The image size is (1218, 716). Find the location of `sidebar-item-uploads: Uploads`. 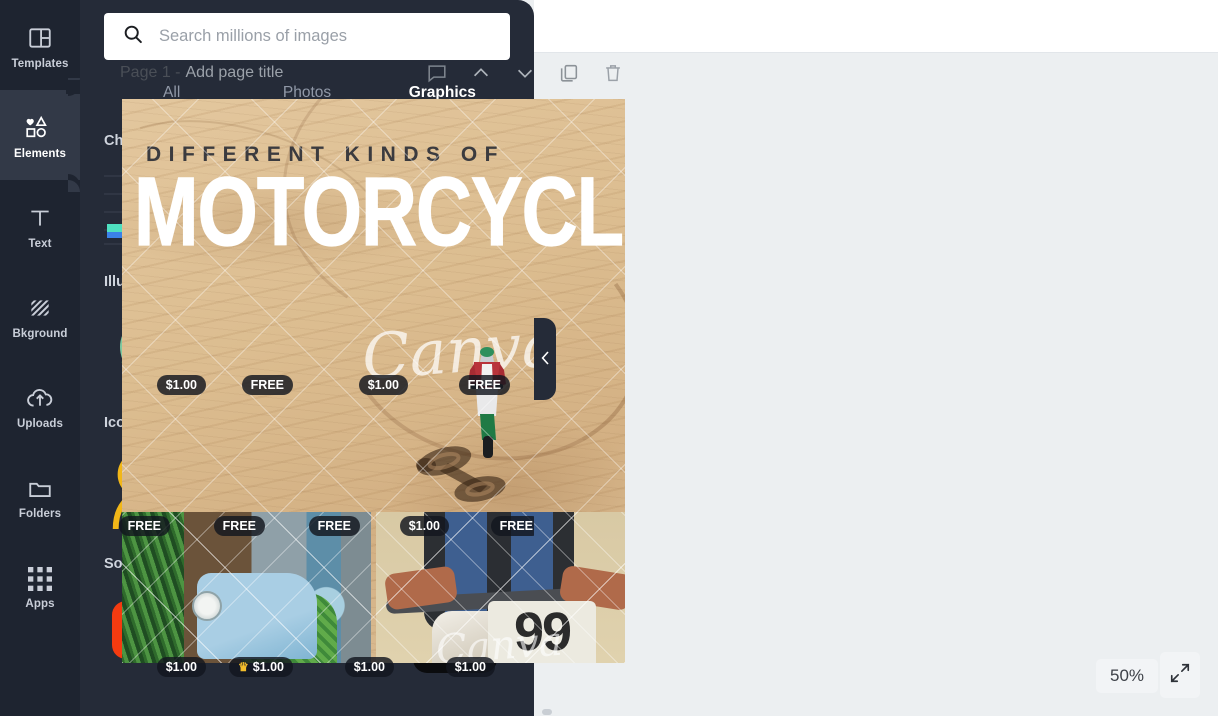

sidebar-item-uploads: Uploads is located at coordinates (40, 405).